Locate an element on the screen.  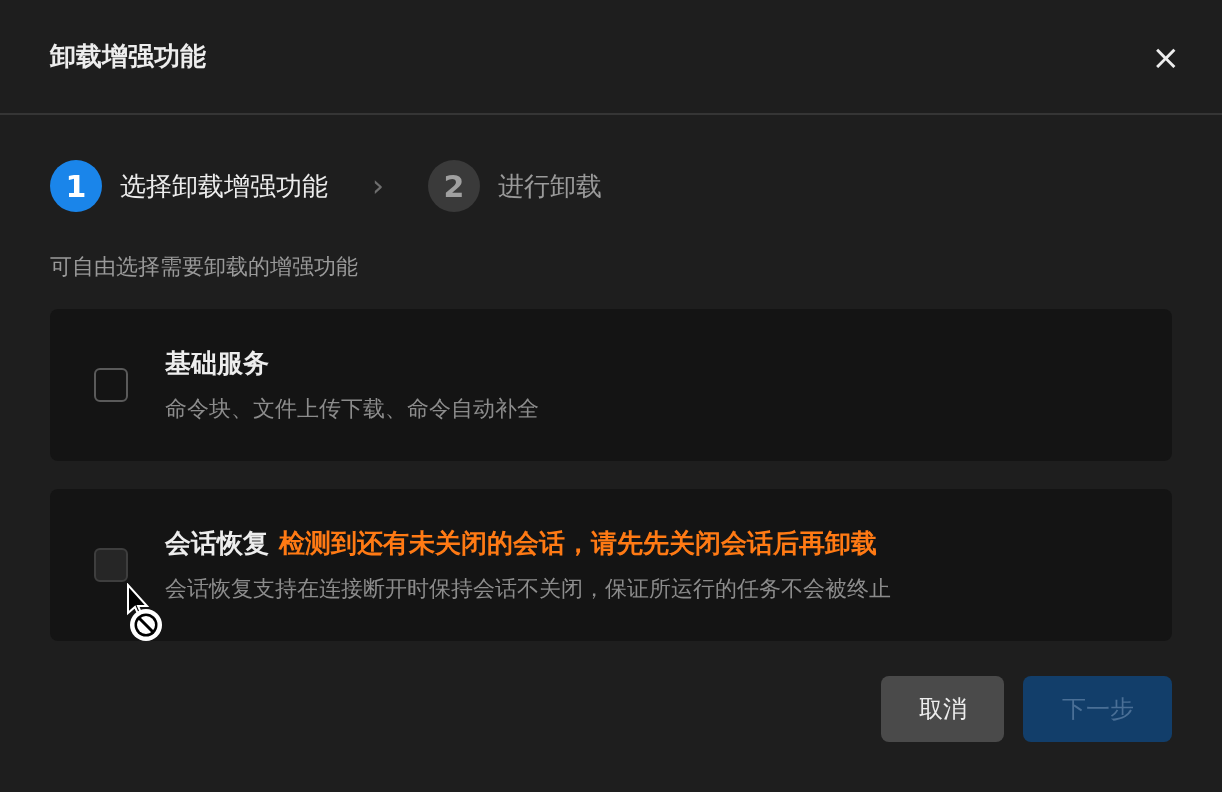
dialog-title: 卸载增强功能 is located at coordinates (128, 56).